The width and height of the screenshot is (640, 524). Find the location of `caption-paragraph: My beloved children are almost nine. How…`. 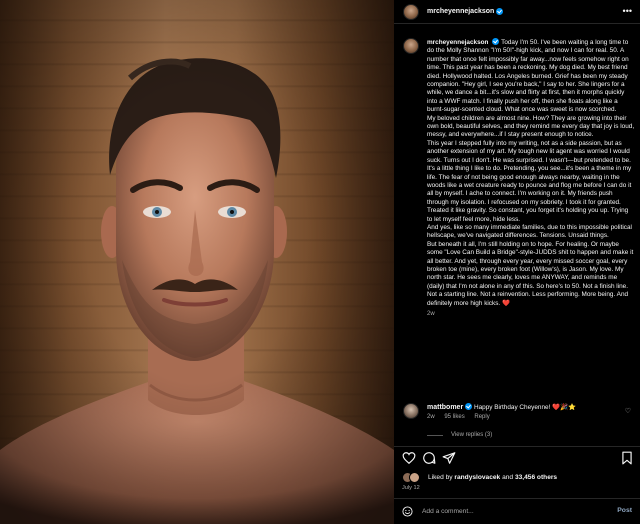

caption-paragraph: My beloved children are almost nine. How… is located at coordinates (531, 126).